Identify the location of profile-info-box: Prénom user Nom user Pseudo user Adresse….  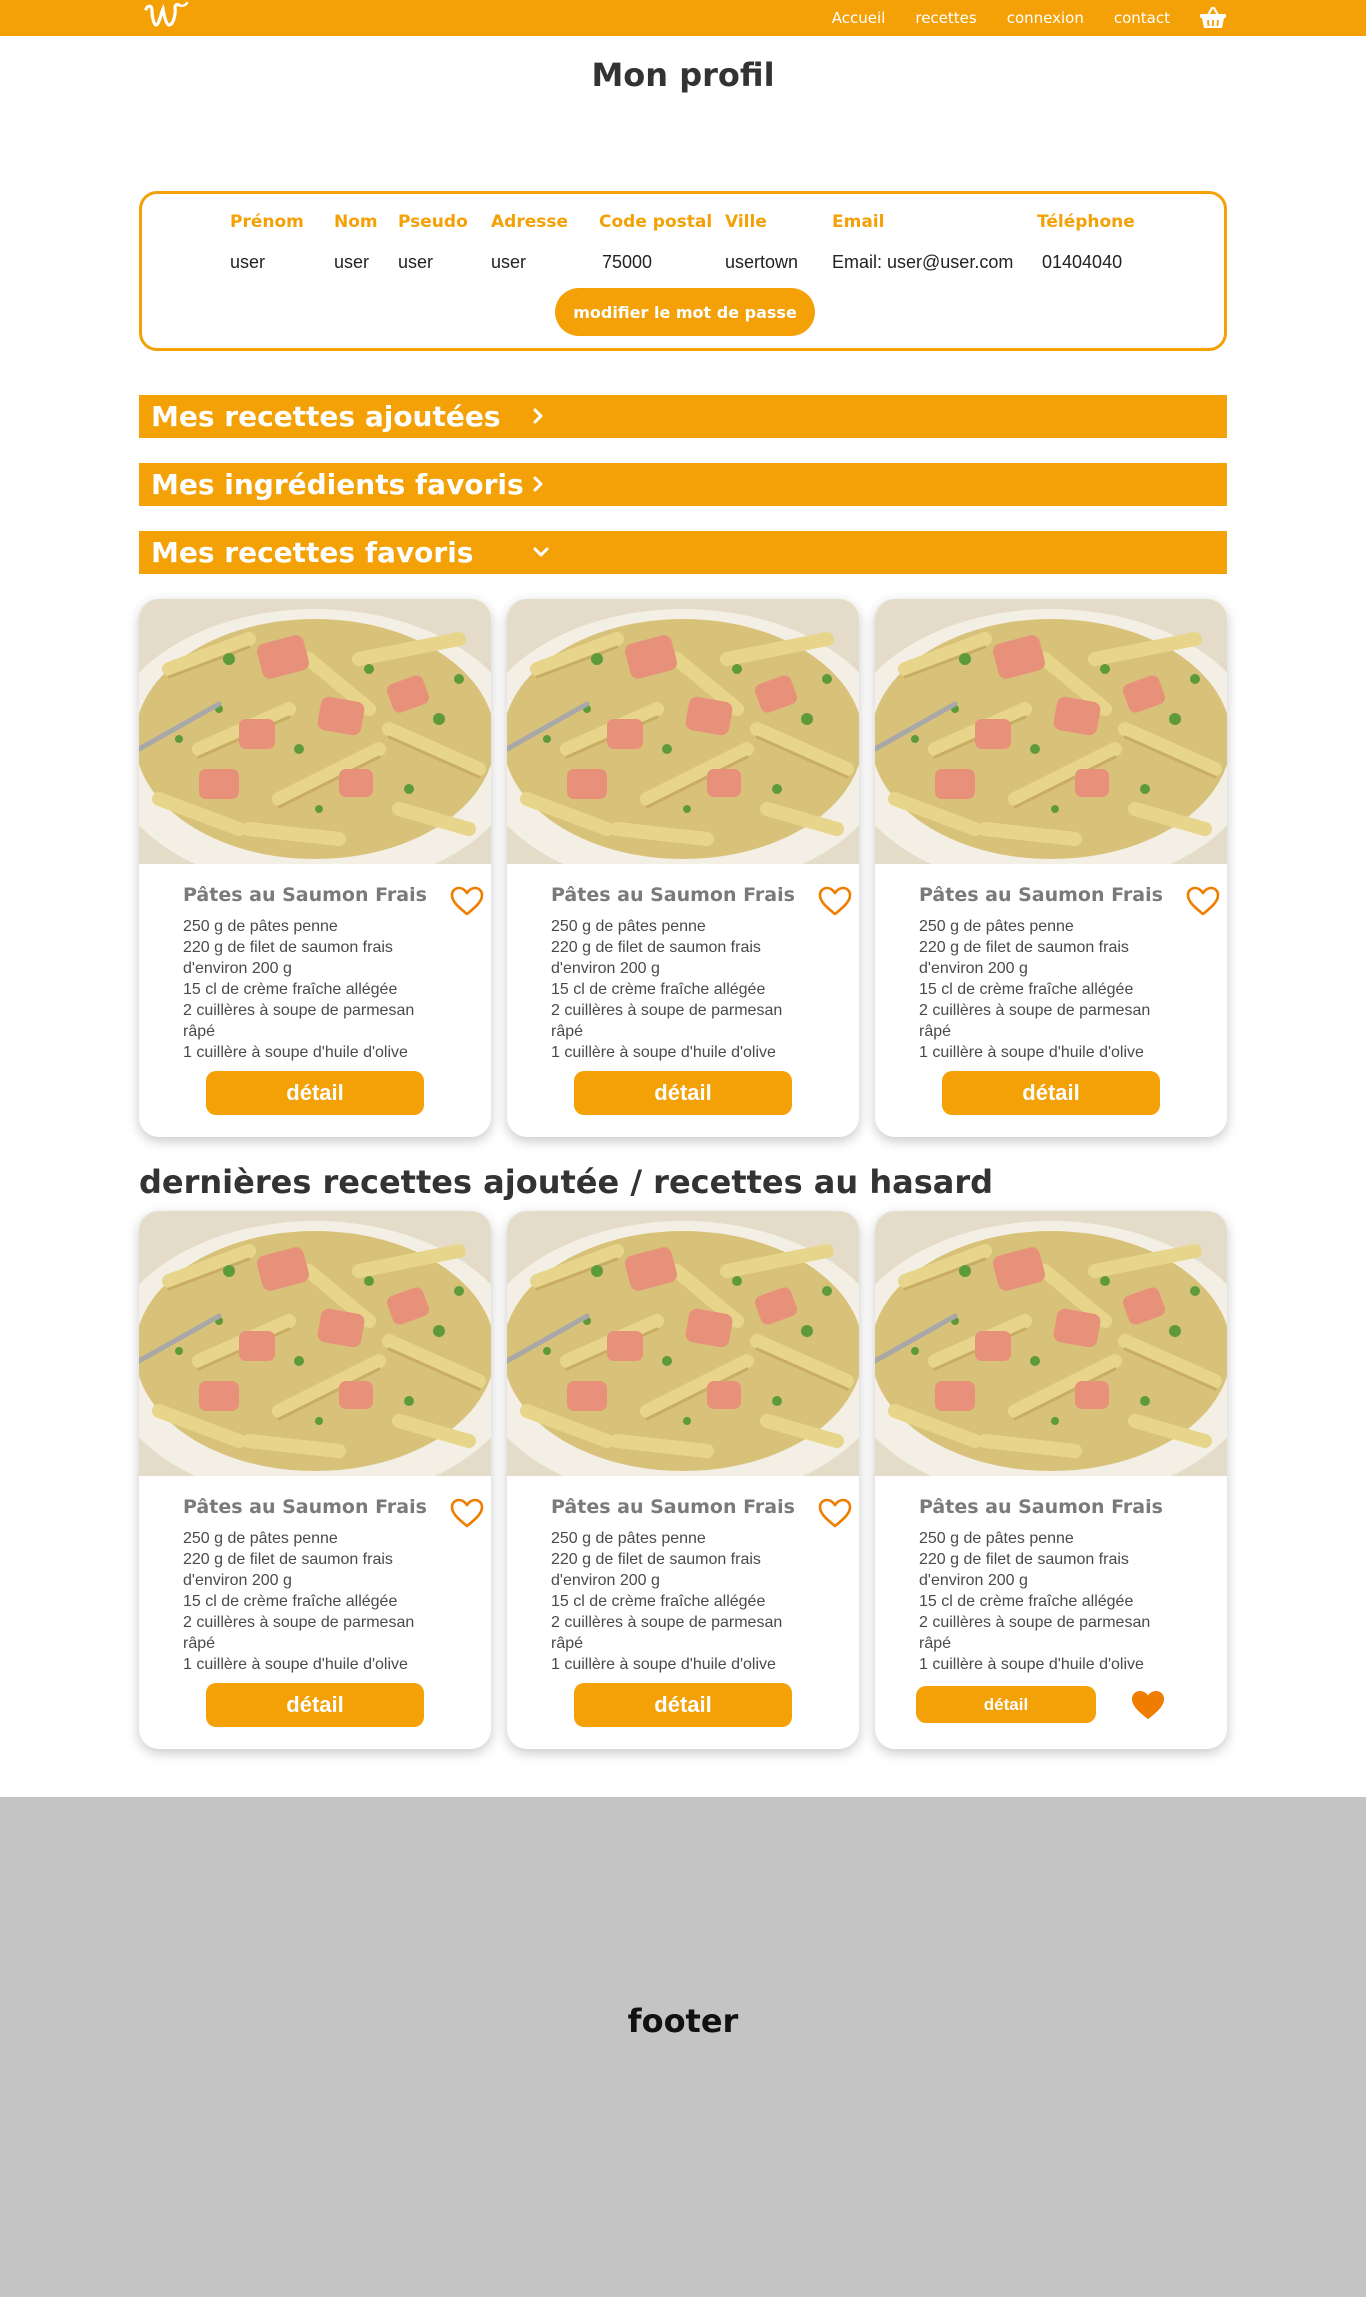
(683, 271).